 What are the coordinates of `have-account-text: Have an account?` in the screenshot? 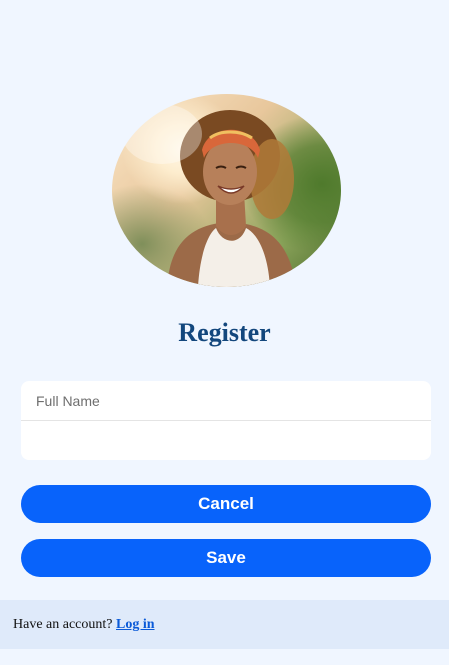 It's located at (63, 624).